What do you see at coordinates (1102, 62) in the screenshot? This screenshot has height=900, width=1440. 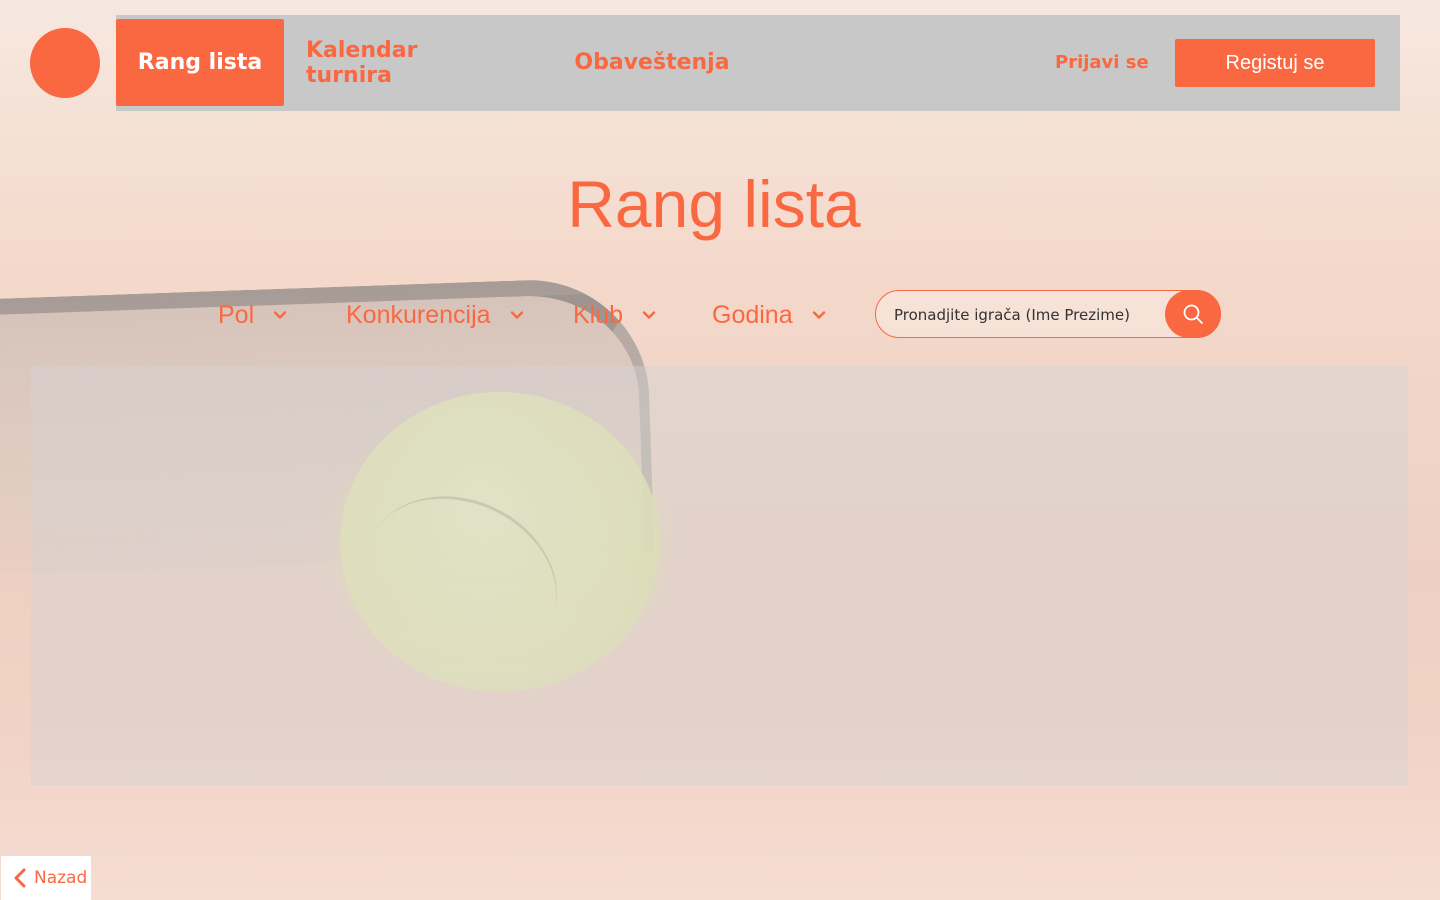 I see `login-link: Prijavi se` at bounding box center [1102, 62].